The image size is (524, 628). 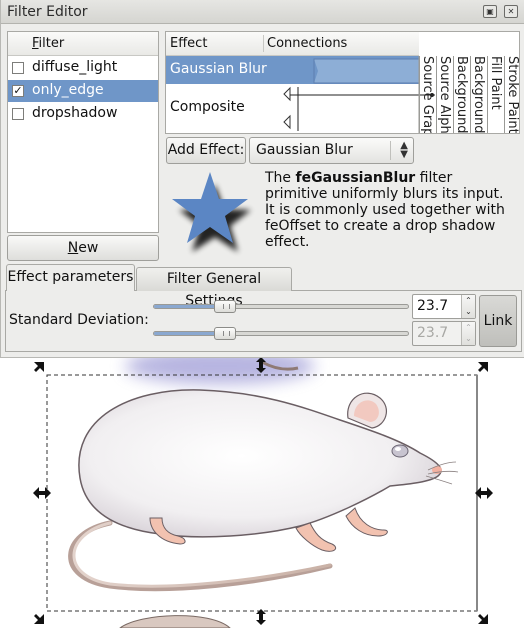 What do you see at coordinates (281, 333) in the screenshot?
I see `std-deviation-y-slider` at bounding box center [281, 333].